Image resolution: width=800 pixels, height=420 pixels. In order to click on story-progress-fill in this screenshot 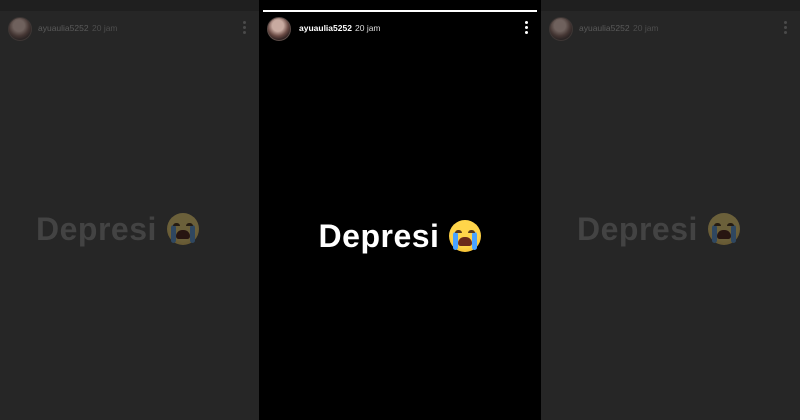, I will do `click(400, 11)`.